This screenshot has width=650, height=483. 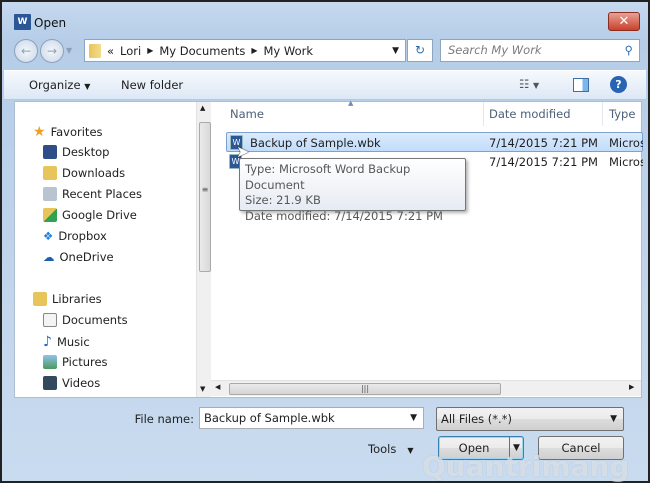 I want to click on nav-libraries: Libraries, so click(x=67, y=299).